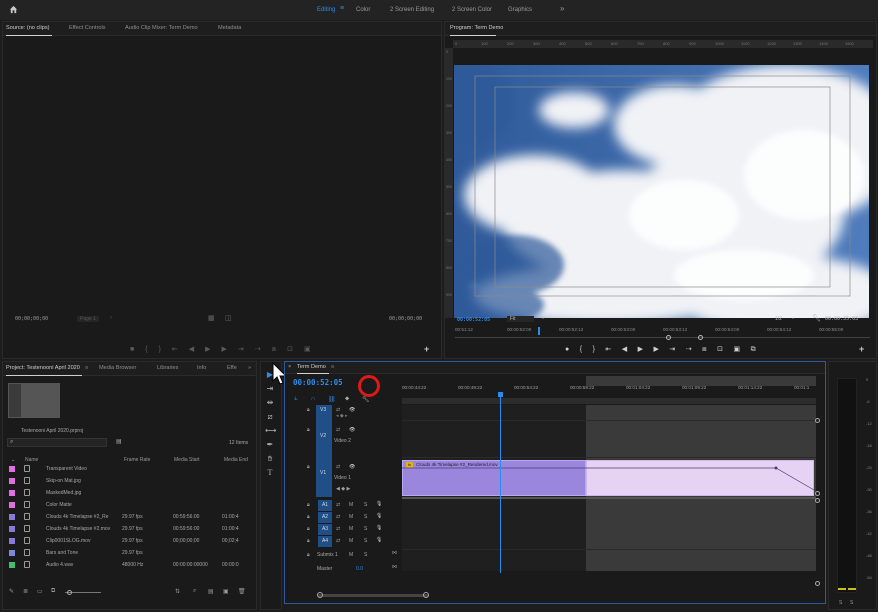  Describe the element at coordinates (228, 318) in the screenshot. I see `source-settings-icon: ◫` at that location.